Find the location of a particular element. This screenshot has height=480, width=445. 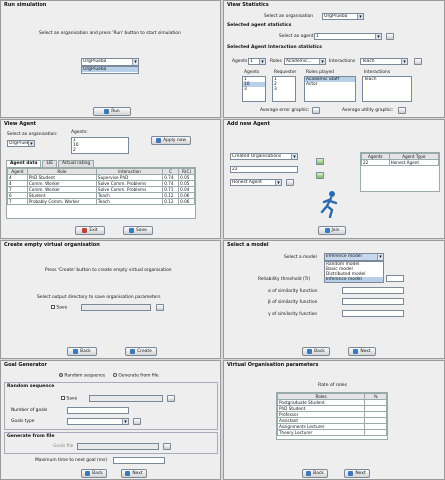

list-item: 2 is located at coordinates (100, 150).